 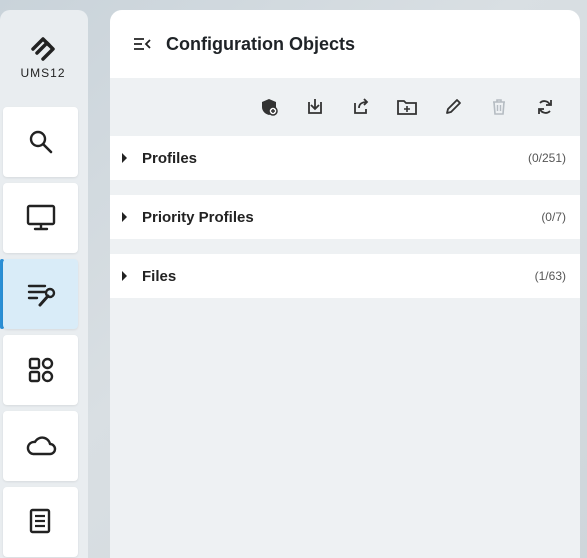 What do you see at coordinates (170, 158) in the screenshot?
I see `row-label: Profiles` at bounding box center [170, 158].